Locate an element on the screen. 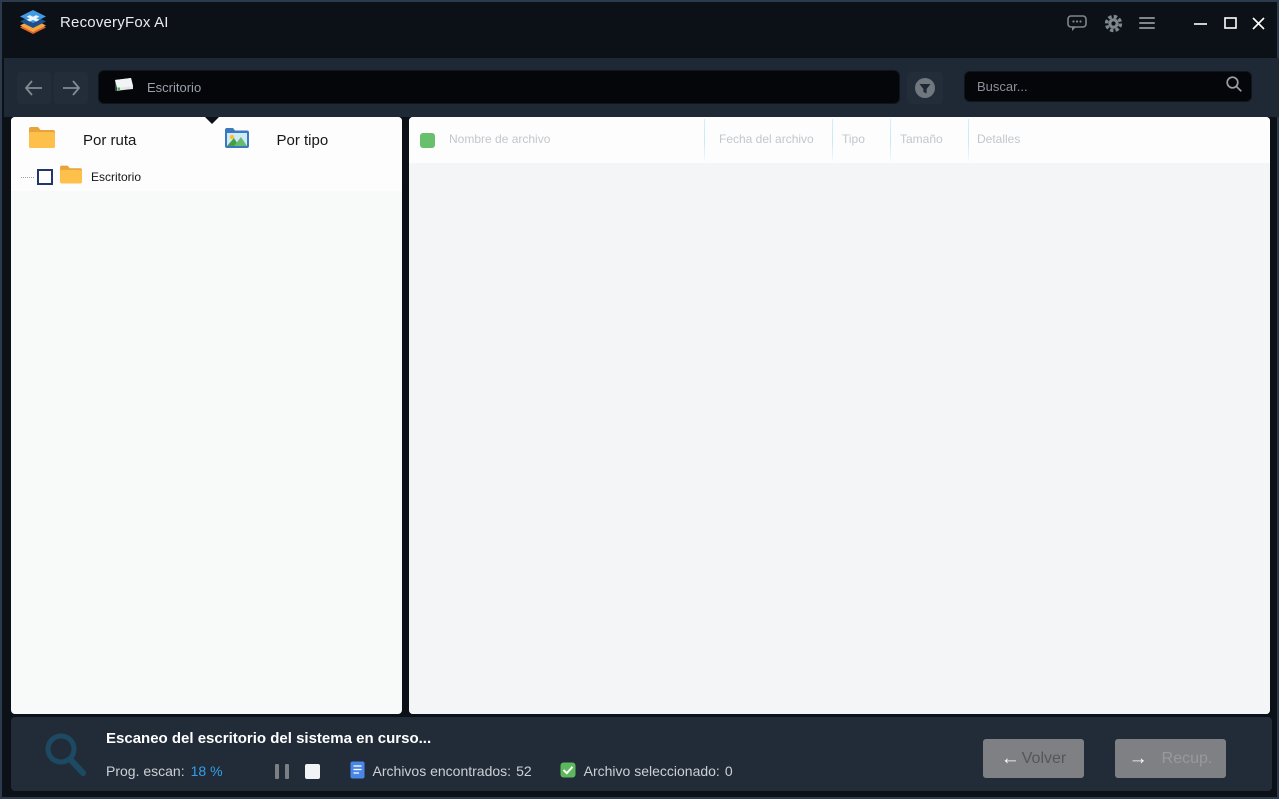 The width and height of the screenshot is (1279, 799). filter-icon is located at coordinates (925, 88).